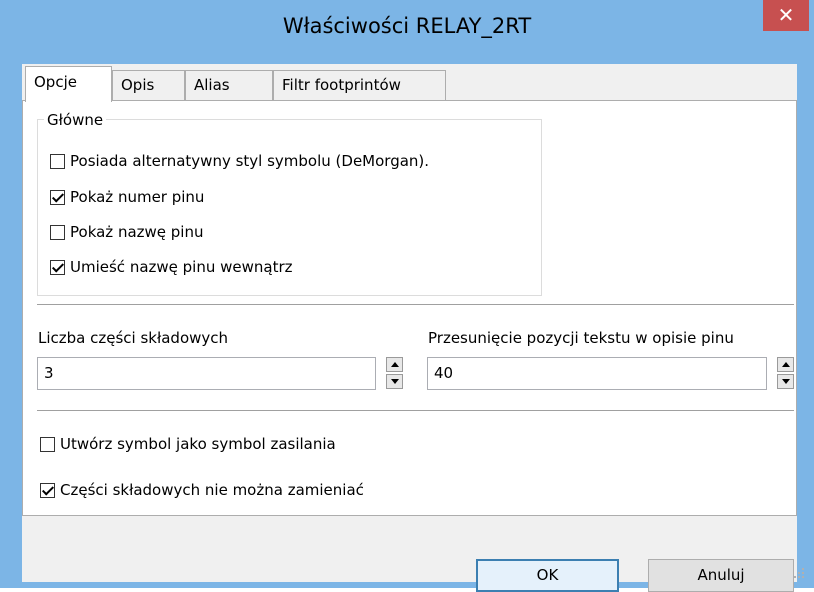 The height and width of the screenshot is (592, 814). I want to click on show-pin-name-checkbox-row: Pokaż nazwę pinu, so click(126, 232).